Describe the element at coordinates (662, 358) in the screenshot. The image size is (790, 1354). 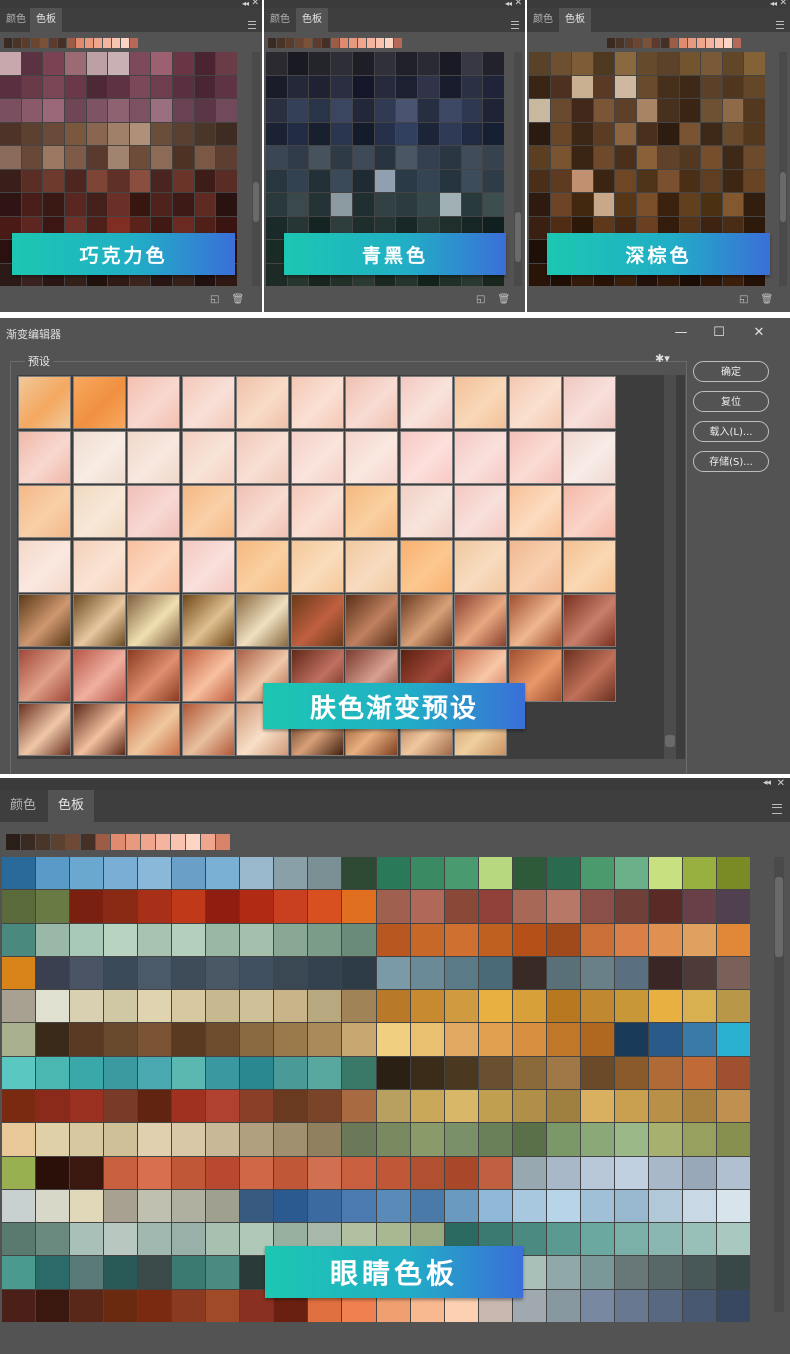
I see `gear-icon: ✱▾` at that location.